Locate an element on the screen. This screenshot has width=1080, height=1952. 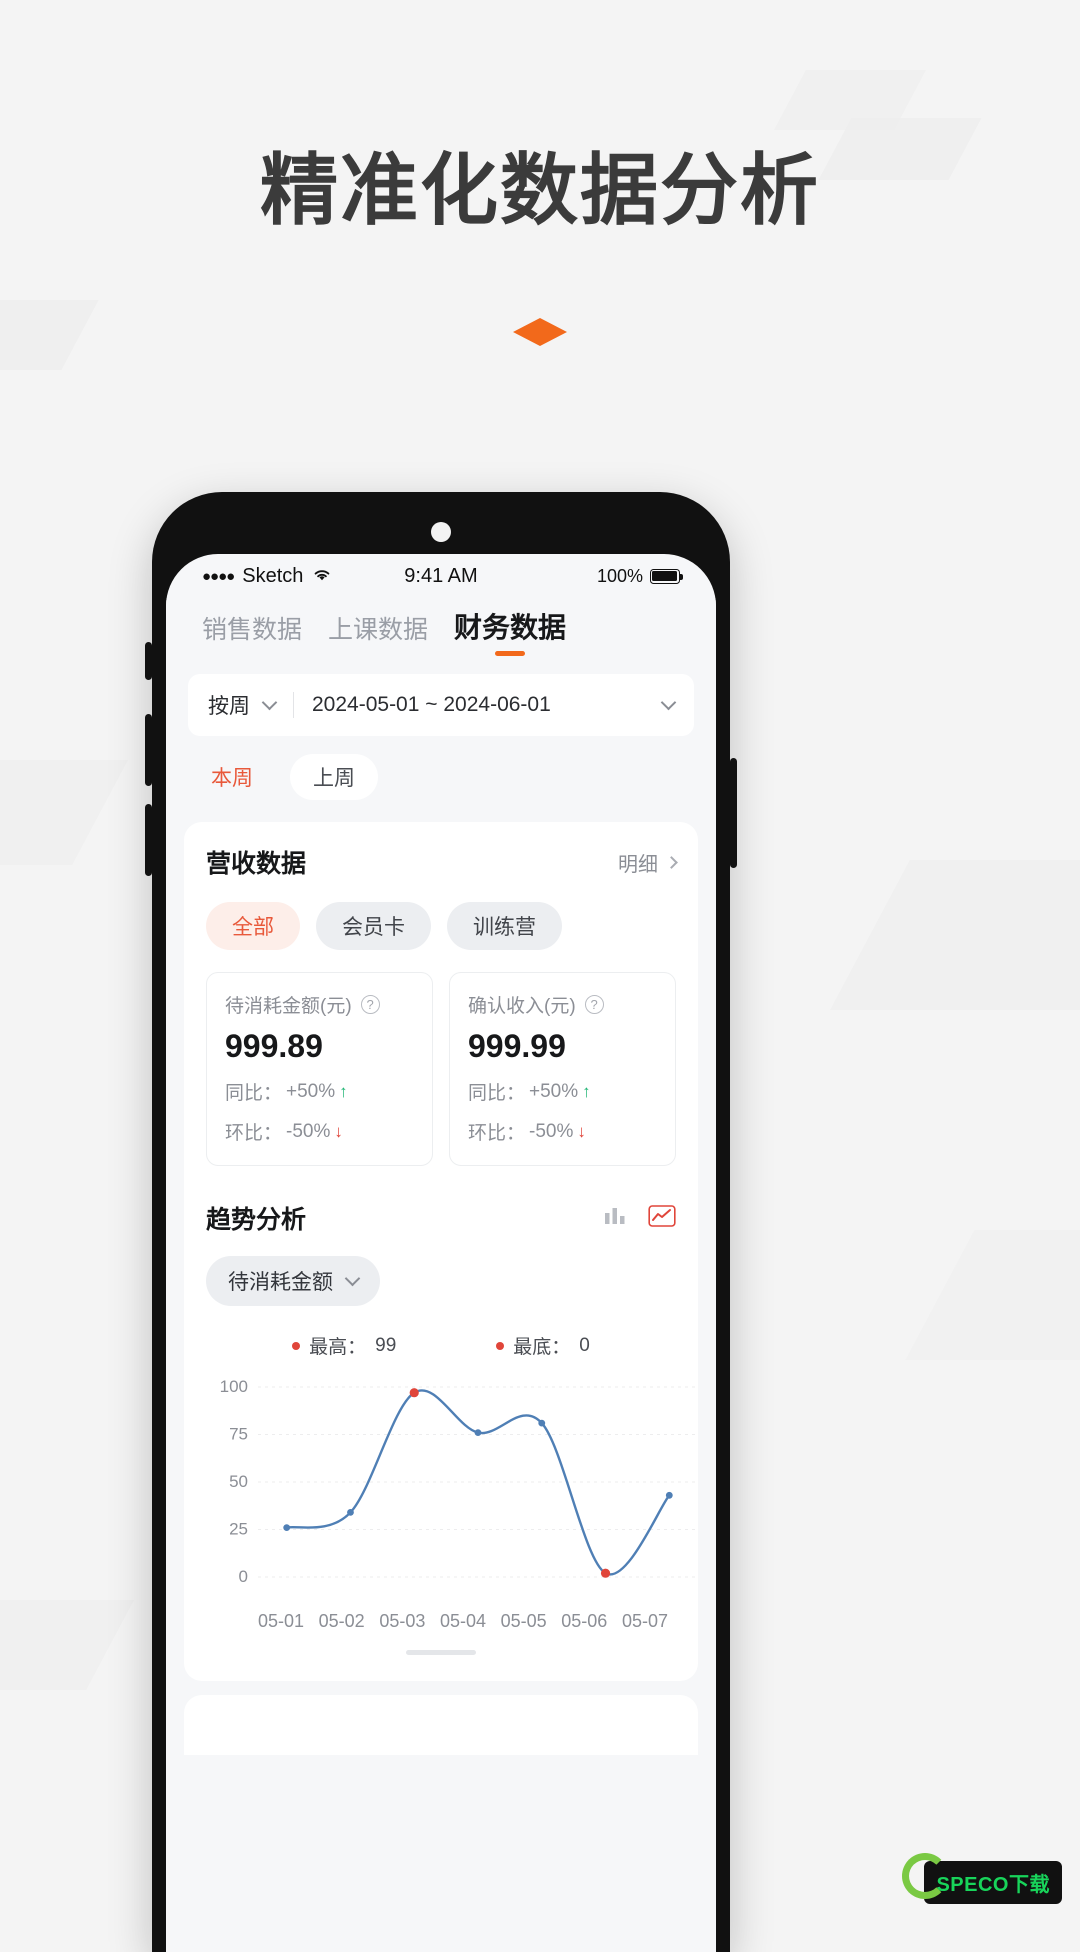
date-range-label: 2024-05-01 ~ 2024-06-01 is located at coordinates (431, 704).